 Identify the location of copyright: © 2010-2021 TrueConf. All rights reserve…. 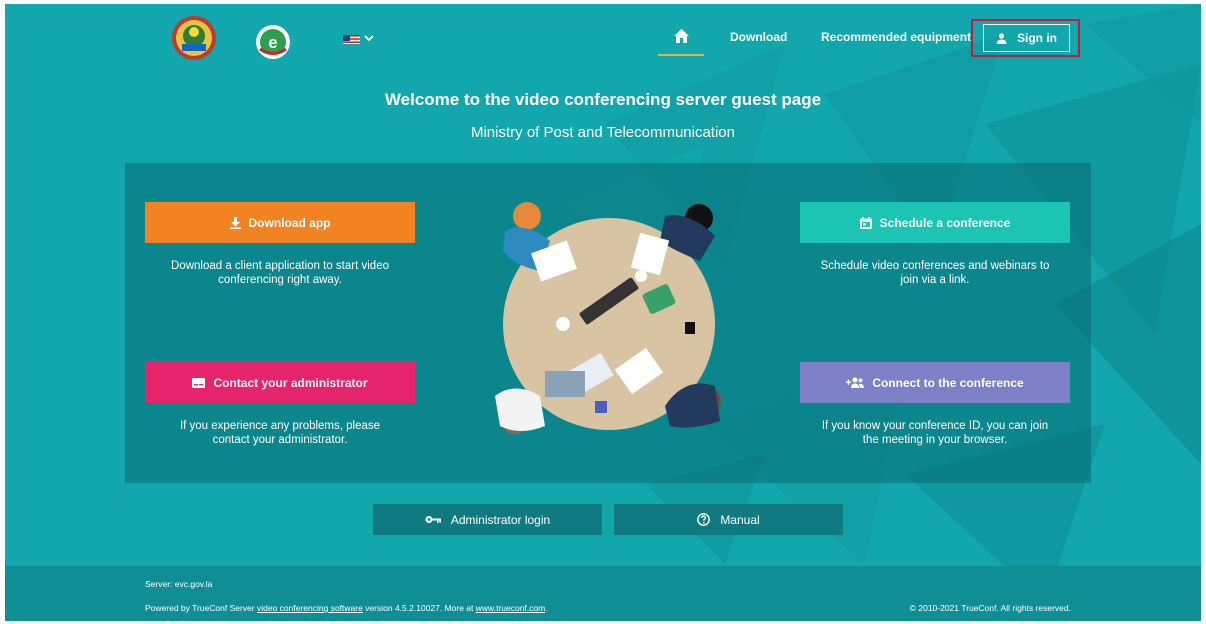
(990, 608).